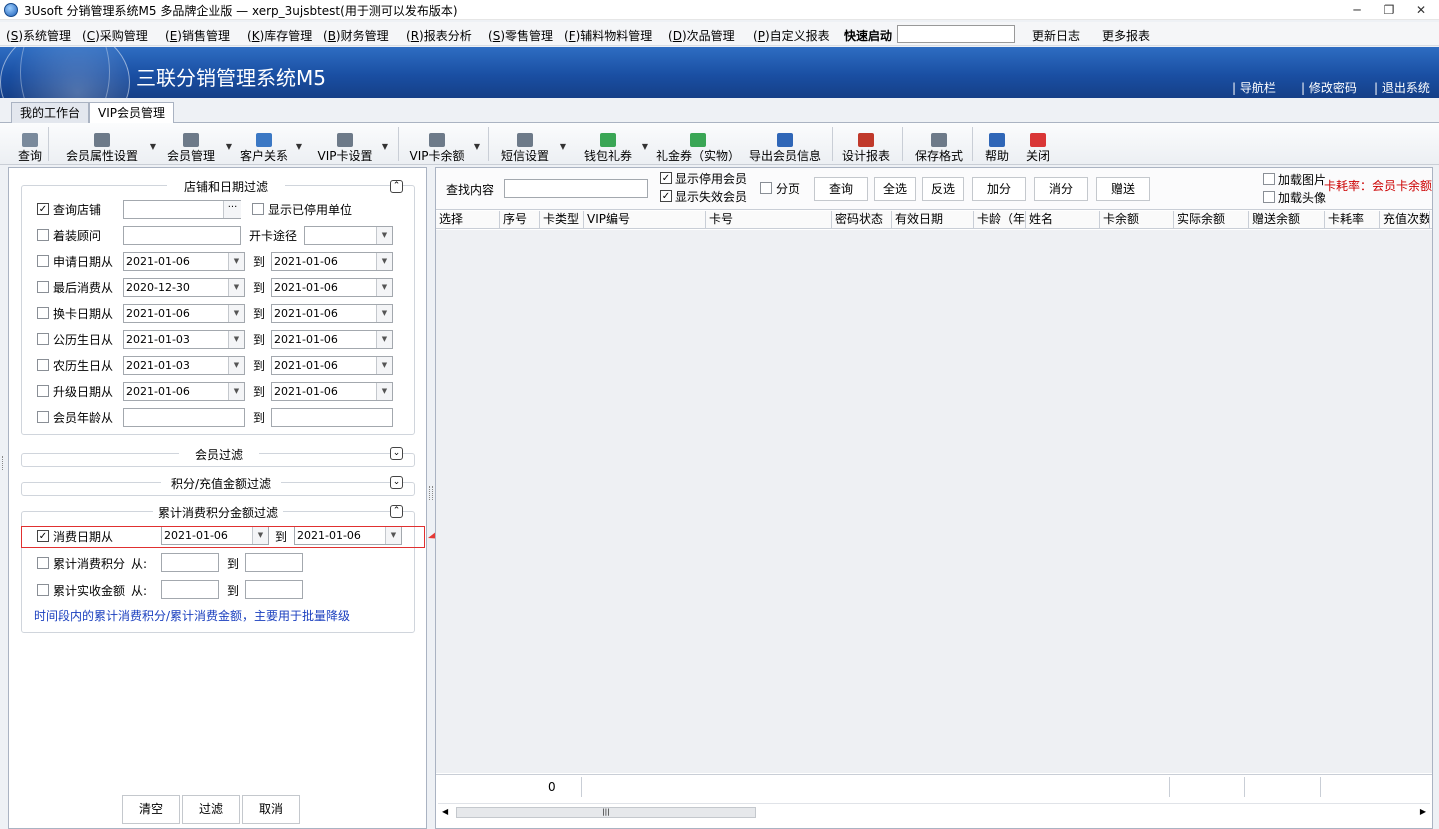 Image resolution: width=1439 pixels, height=829 pixels. Describe the element at coordinates (1061, 189) in the screenshot. I see `deduct-points-button: 消分` at that location.